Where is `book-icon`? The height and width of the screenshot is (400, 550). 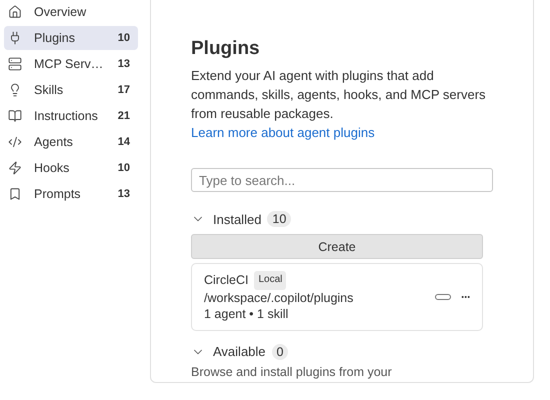 book-icon is located at coordinates (15, 116).